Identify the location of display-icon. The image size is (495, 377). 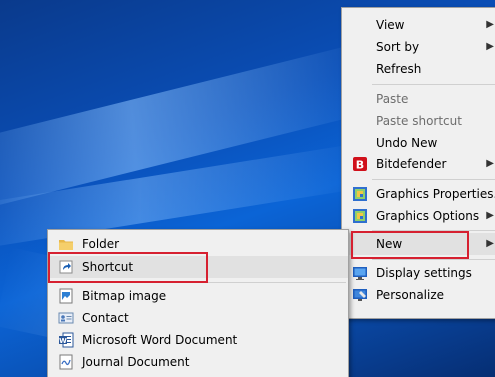
(360, 273).